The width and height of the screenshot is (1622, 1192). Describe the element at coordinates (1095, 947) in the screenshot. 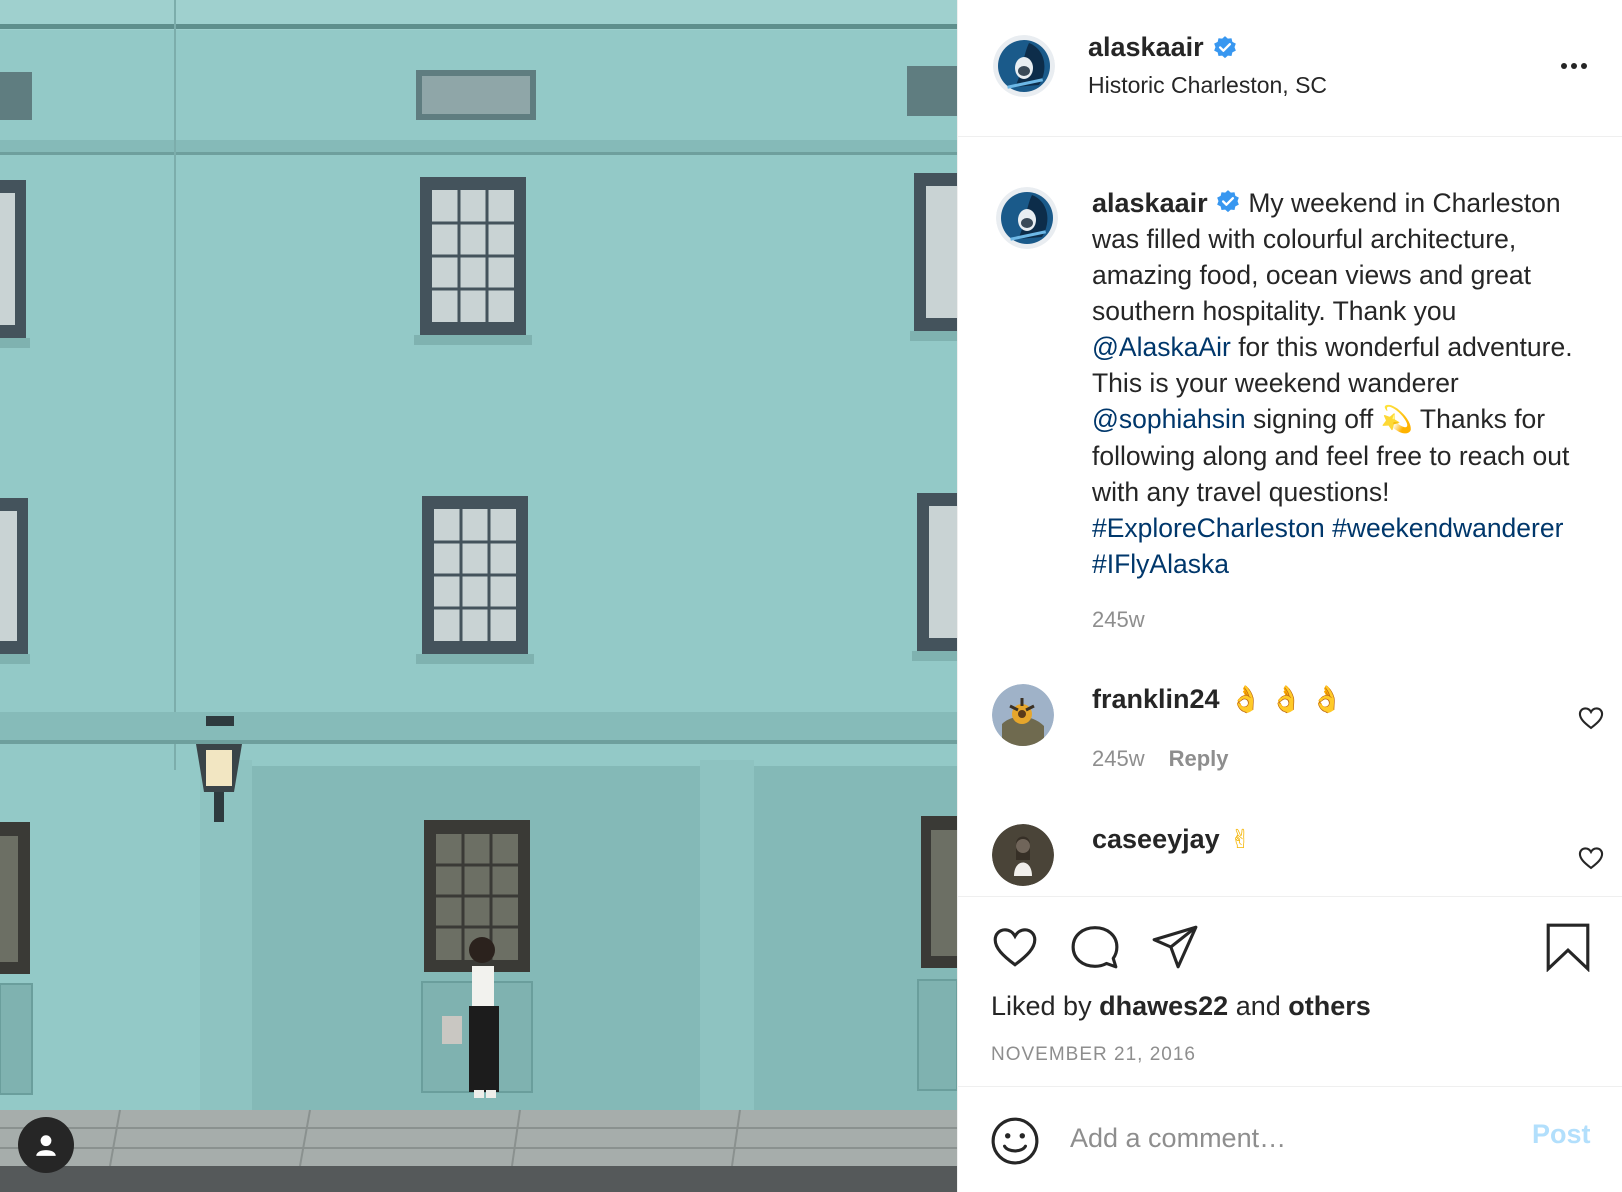

I see `speech-bubble-icon` at that location.